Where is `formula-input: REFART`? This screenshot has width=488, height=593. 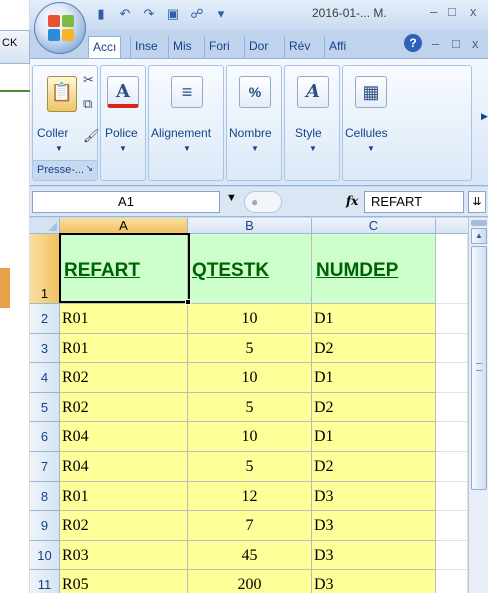 formula-input: REFART is located at coordinates (414, 202).